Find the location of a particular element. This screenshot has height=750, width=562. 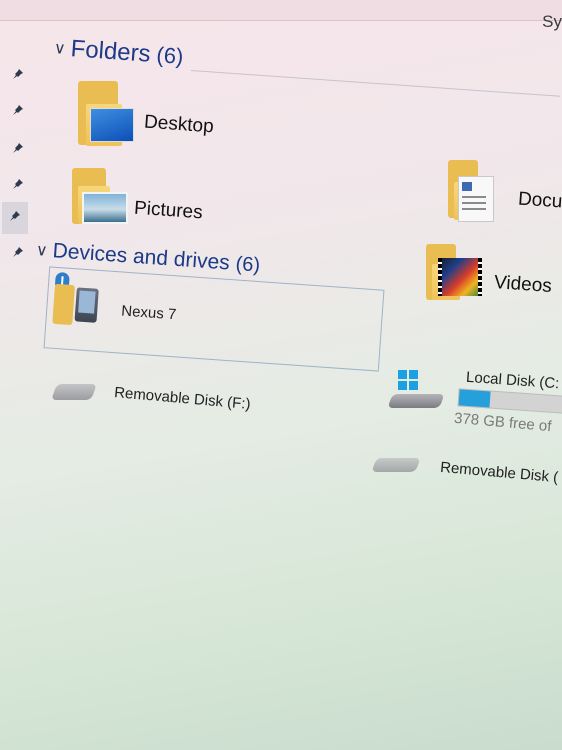

device-tile-local-disk-c: Local Disk (C: 378 GB free of is located at coordinates (473, 403).